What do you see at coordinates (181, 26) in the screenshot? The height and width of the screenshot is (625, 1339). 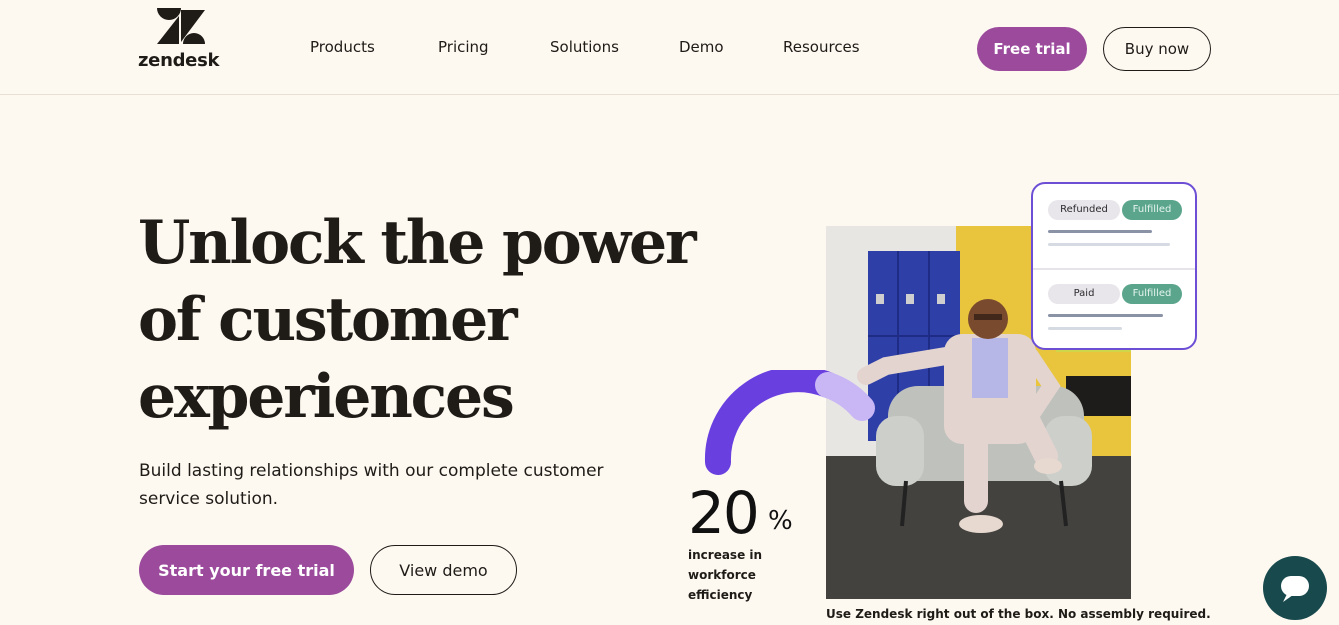 I see `zendesk-z-icon` at bounding box center [181, 26].